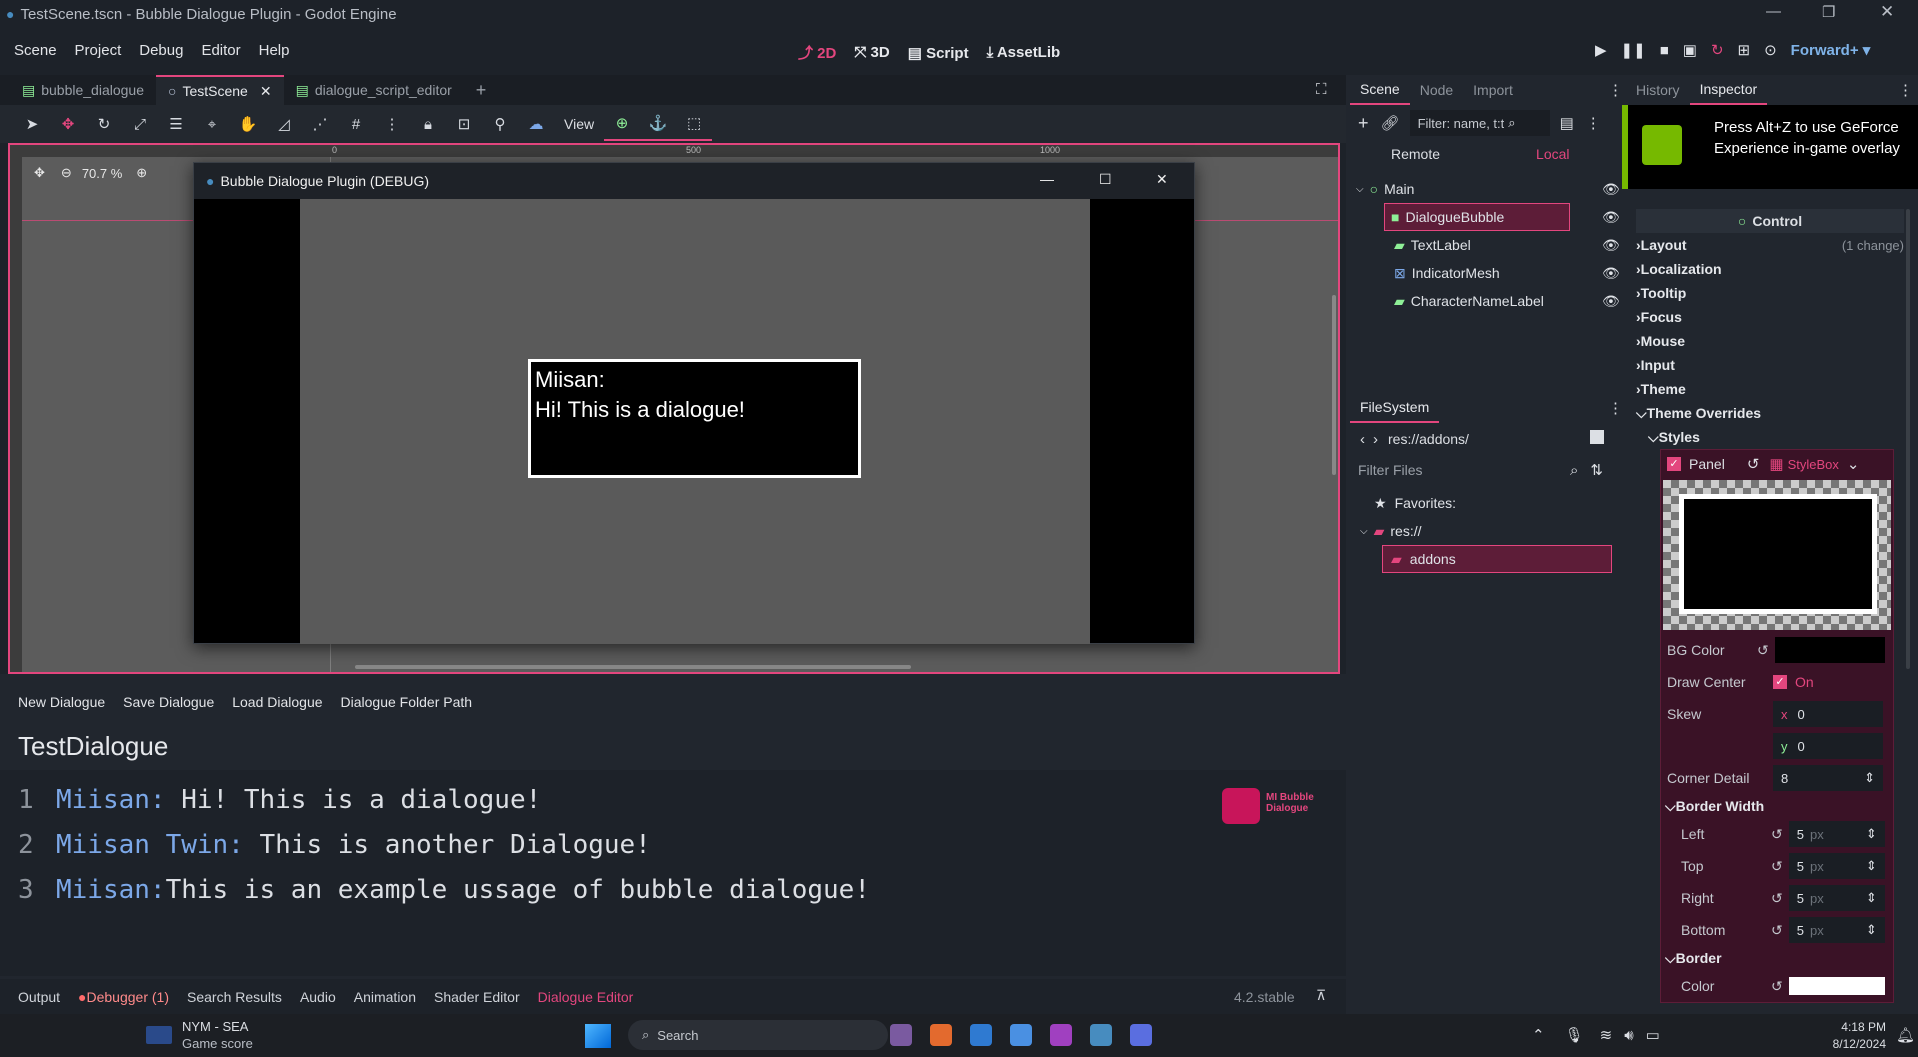  I want to click on border-top-field: 5 px ⇕, so click(1836, 866).